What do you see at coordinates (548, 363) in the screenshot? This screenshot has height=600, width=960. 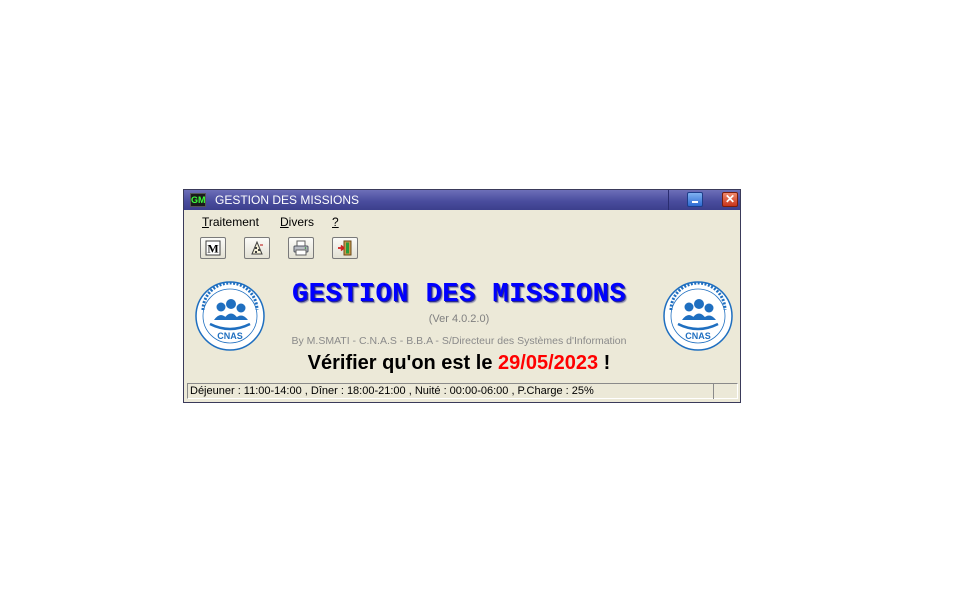 I see `current-date: 29/05/2023` at bounding box center [548, 363].